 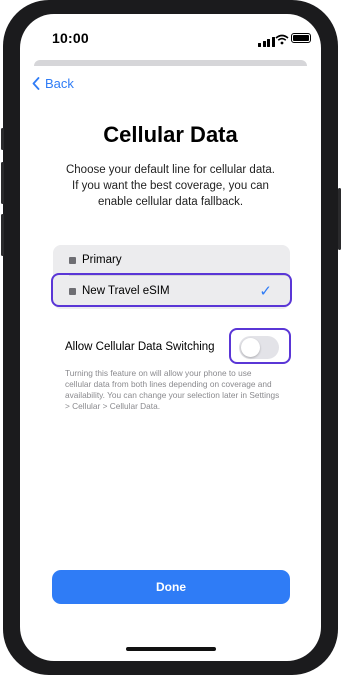 What do you see at coordinates (2, 139) in the screenshot?
I see `side-button` at bounding box center [2, 139].